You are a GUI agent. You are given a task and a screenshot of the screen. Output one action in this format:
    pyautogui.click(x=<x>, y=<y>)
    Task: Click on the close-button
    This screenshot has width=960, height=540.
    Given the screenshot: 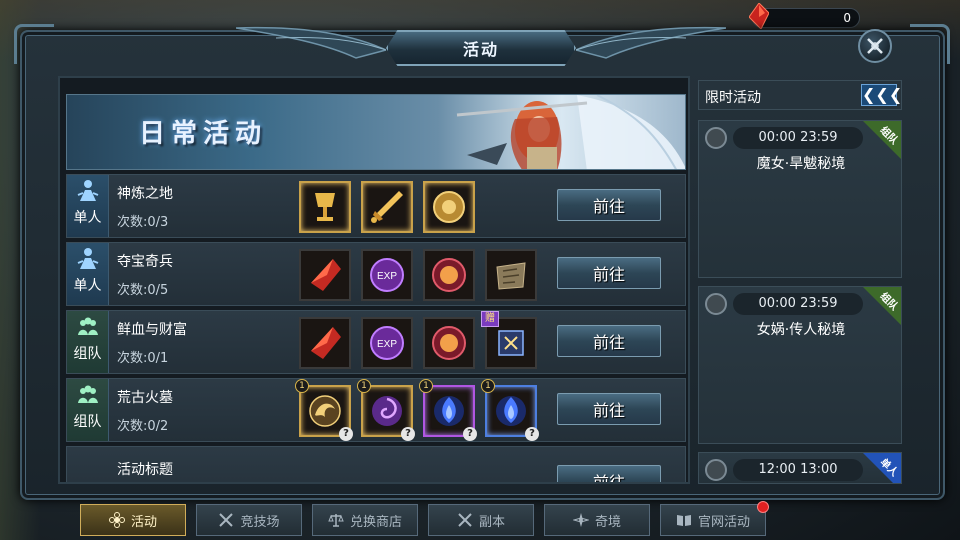 What is the action you would take?
    pyautogui.click(x=875, y=46)
    